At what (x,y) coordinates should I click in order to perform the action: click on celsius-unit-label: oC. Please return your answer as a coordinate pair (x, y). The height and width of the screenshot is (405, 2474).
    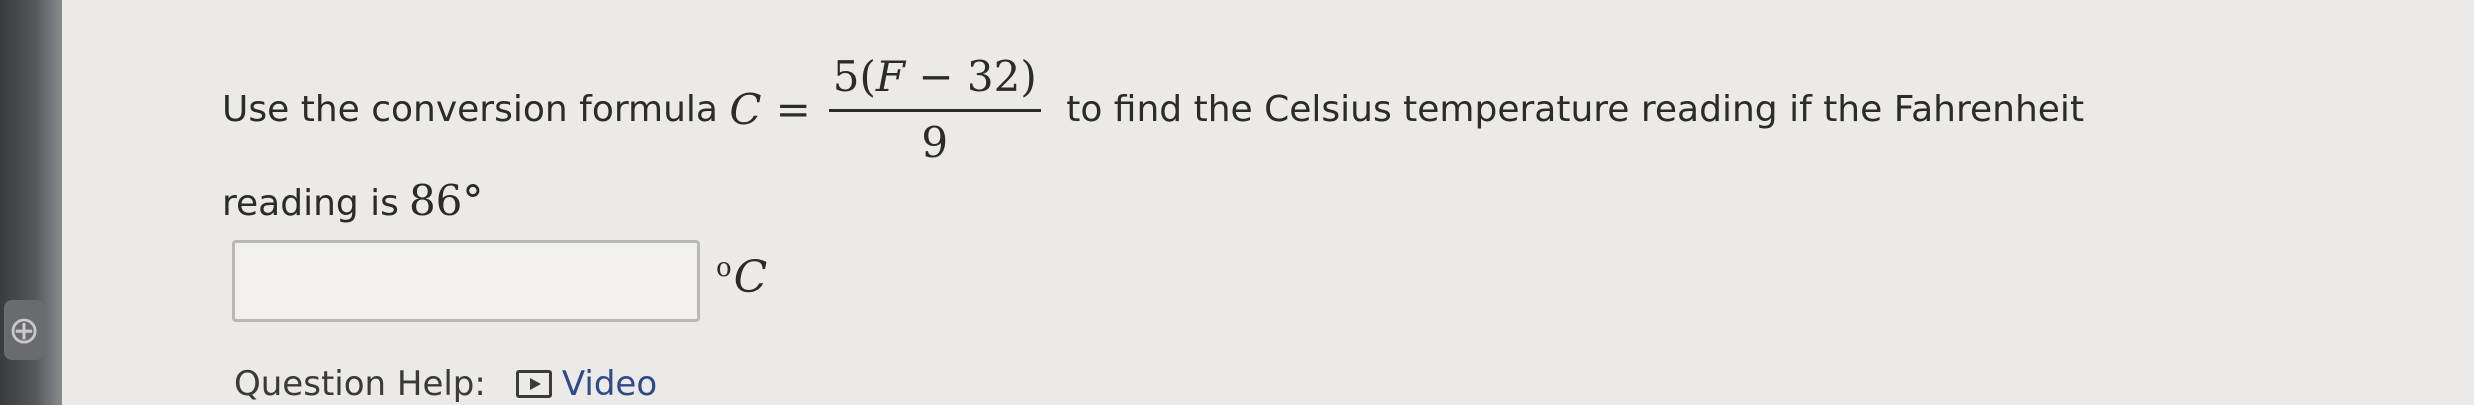
    Looking at the image, I should click on (741, 277).